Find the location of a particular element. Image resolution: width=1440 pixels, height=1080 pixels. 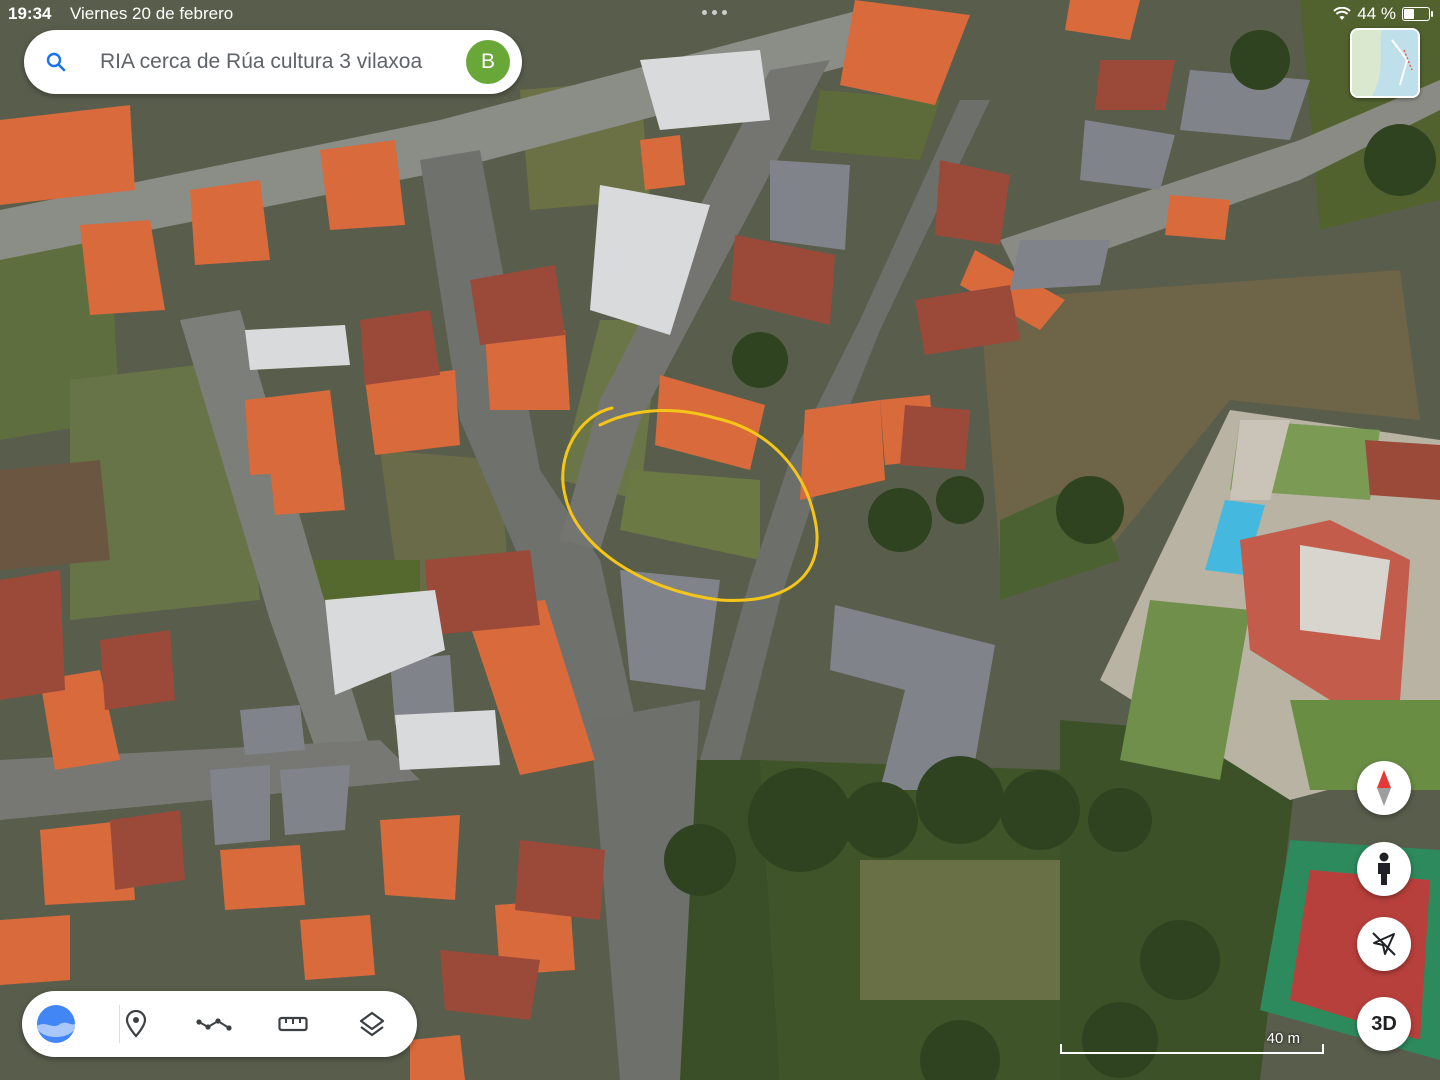

layers-button is located at coordinates (372, 1024).